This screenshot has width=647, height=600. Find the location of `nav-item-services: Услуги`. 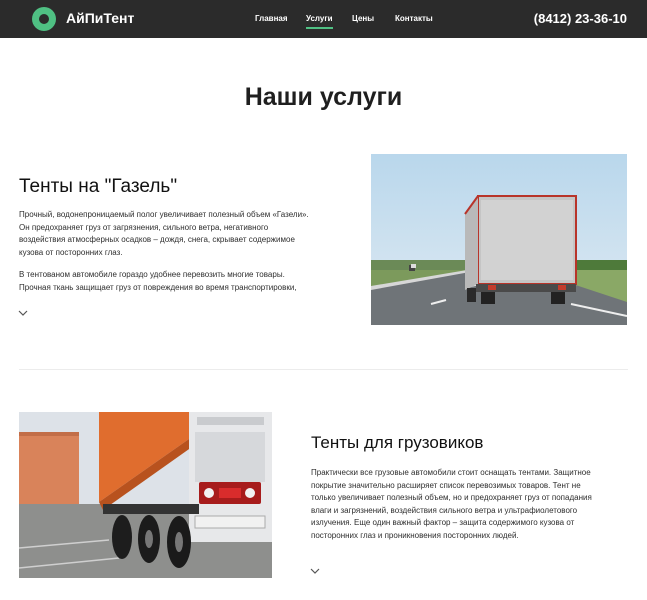

nav-item-services: Услуги is located at coordinates (319, 21).